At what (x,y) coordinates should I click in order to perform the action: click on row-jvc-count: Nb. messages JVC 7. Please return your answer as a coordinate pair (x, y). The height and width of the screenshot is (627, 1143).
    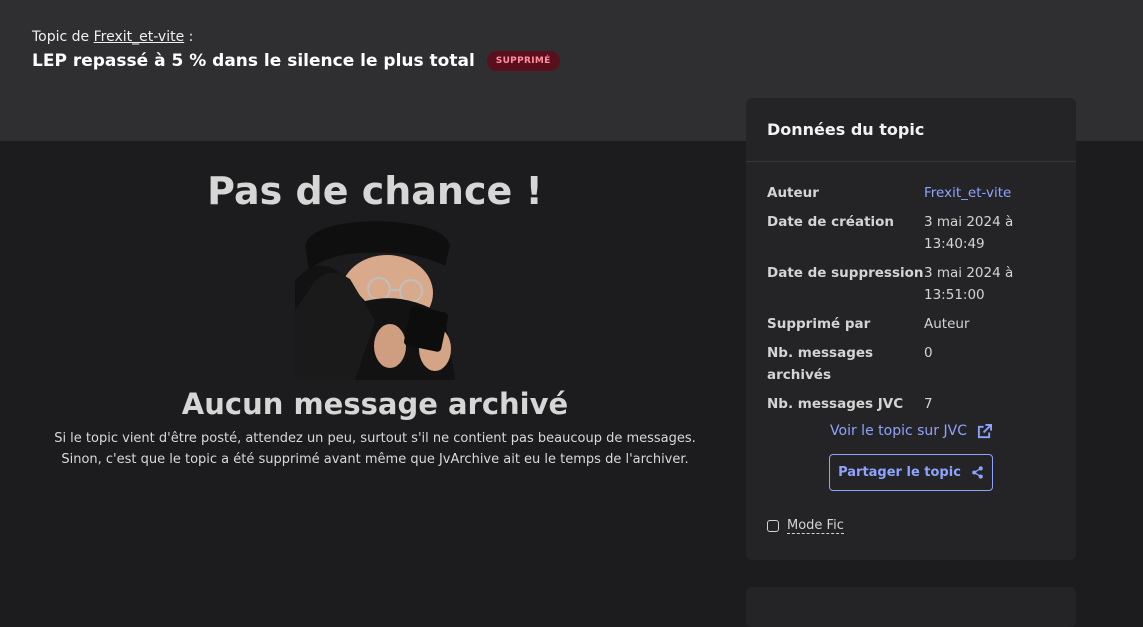
    Looking at the image, I should click on (911, 404).